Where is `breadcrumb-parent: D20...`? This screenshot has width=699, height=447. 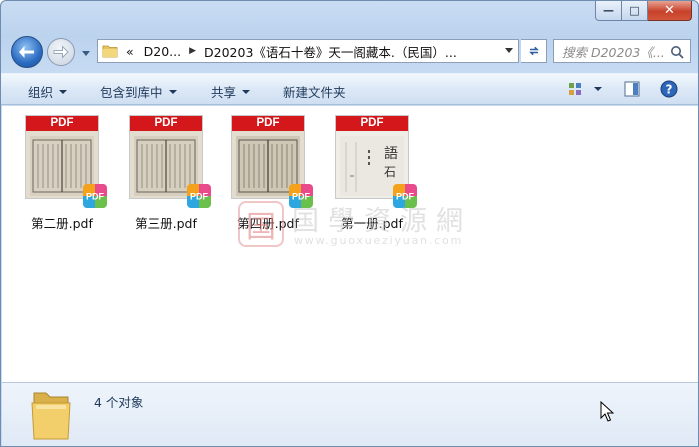 breadcrumb-parent: D20... is located at coordinates (162, 51).